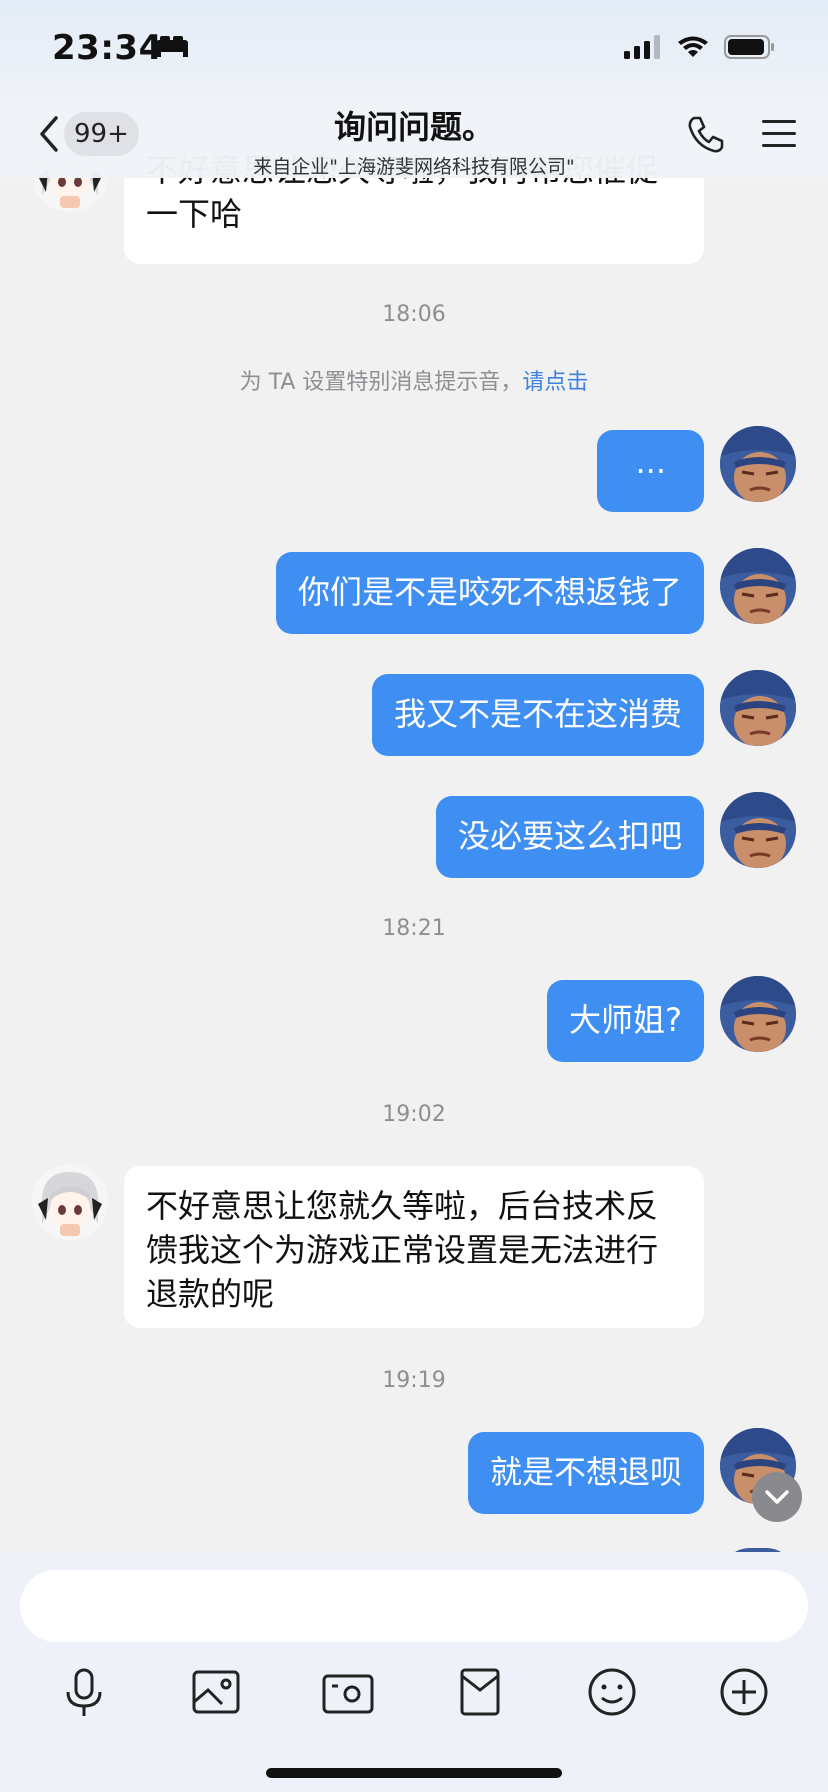 Image resolution: width=828 pixels, height=1792 pixels. Describe the element at coordinates (414, 1692) in the screenshot. I see `input-toolbar` at that location.